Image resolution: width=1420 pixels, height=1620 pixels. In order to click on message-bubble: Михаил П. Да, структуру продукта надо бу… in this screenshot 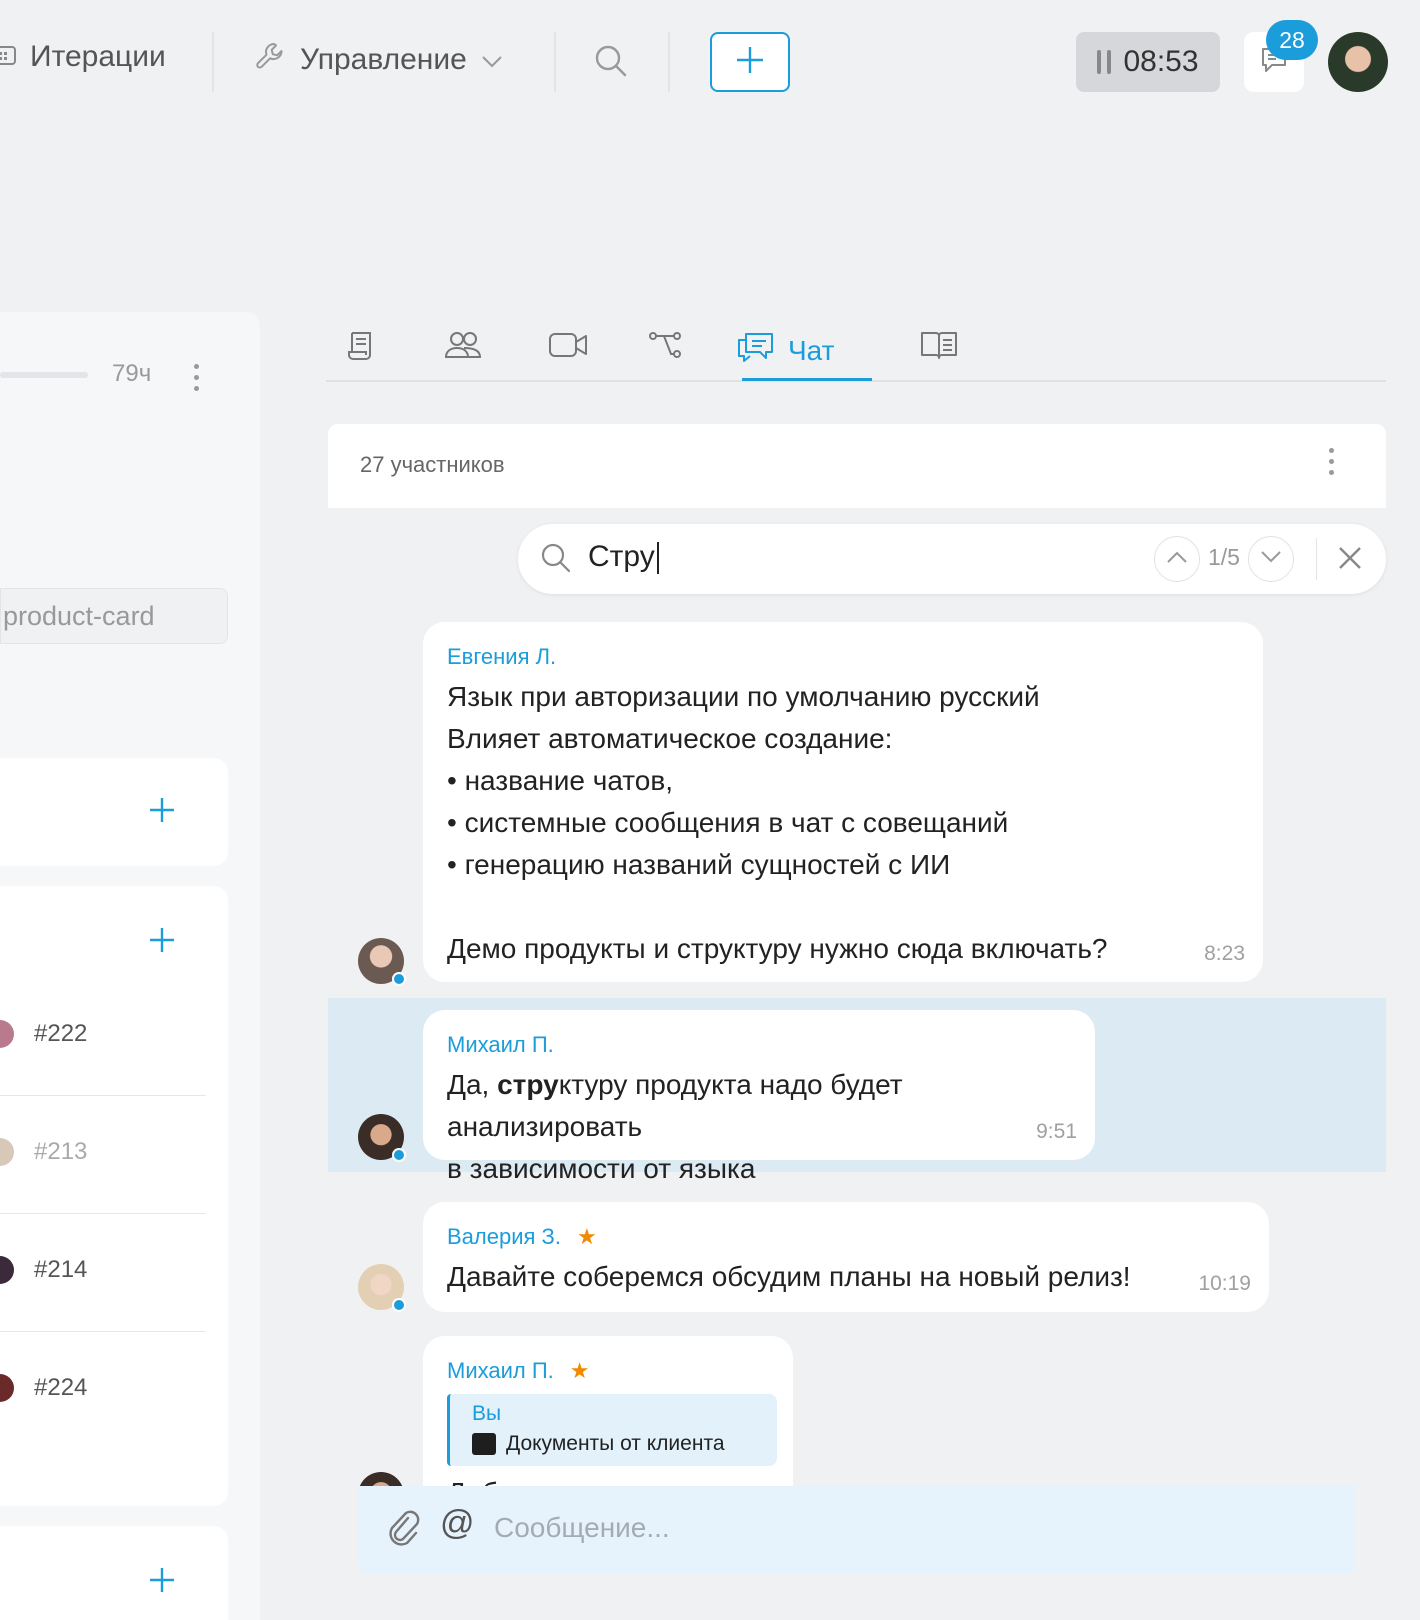, I will do `click(759, 1097)`.